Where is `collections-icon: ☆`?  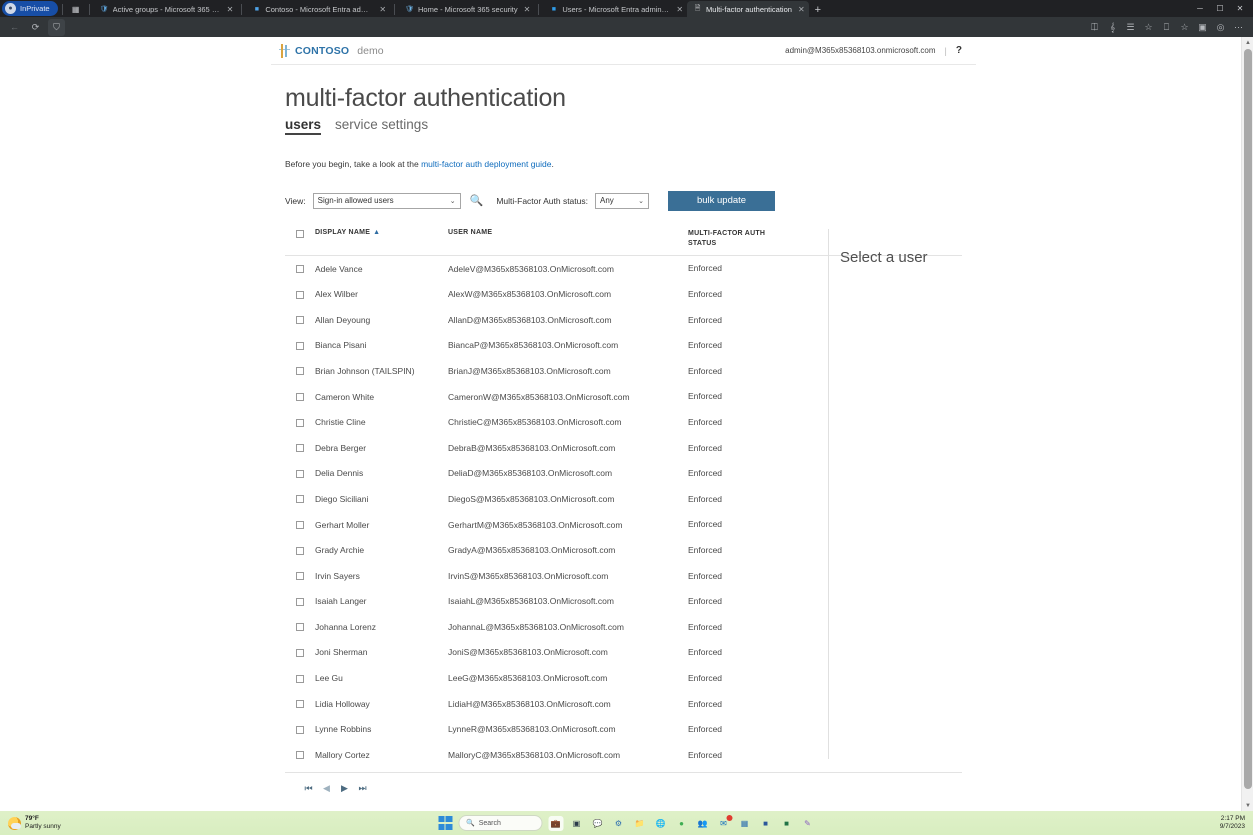 collections-icon: ☆ is located at coordinates (1184, 27).